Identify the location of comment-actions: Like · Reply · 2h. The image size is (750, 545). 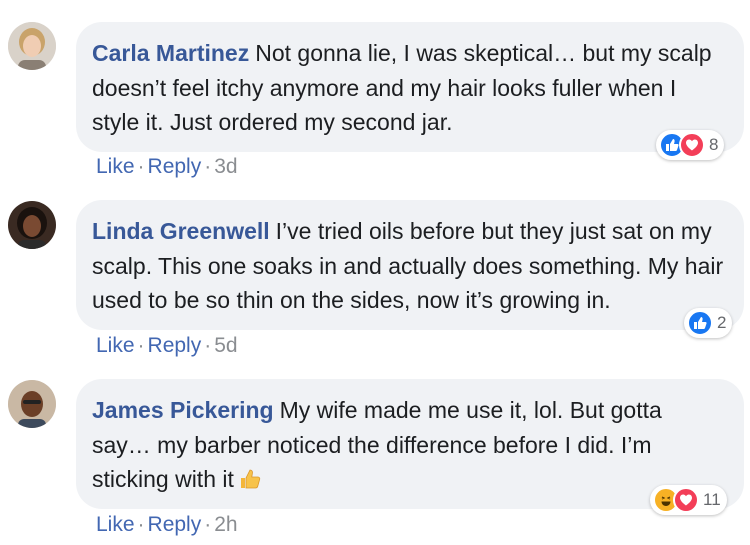
(167, 525).